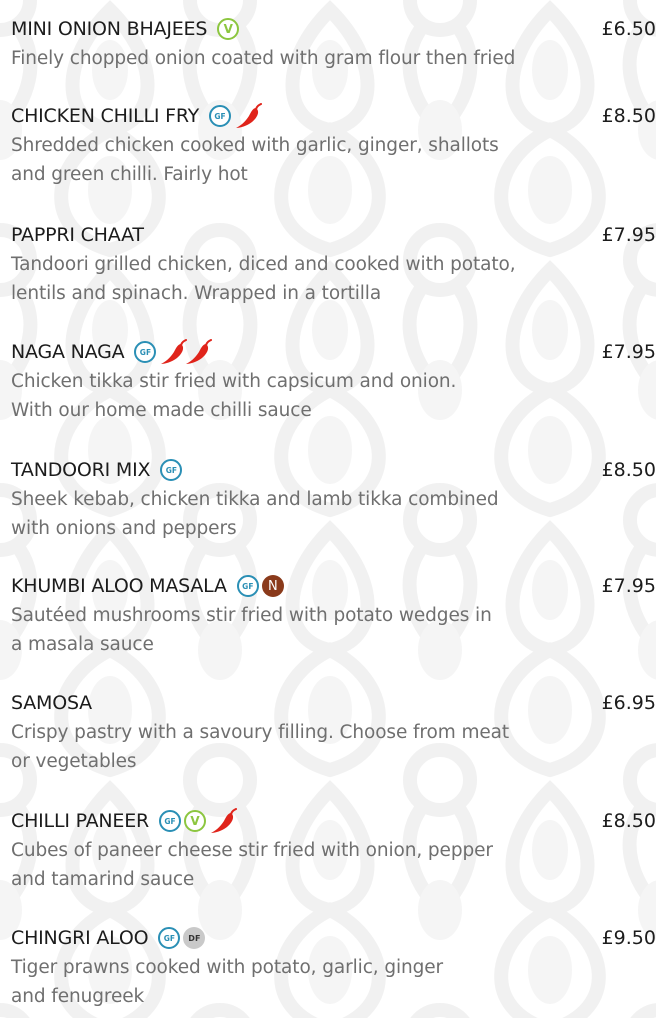  Describe the element at coordinates (68, 352) in the screenshot. I see `menu-item-name: NAGA NAGA` at that location.